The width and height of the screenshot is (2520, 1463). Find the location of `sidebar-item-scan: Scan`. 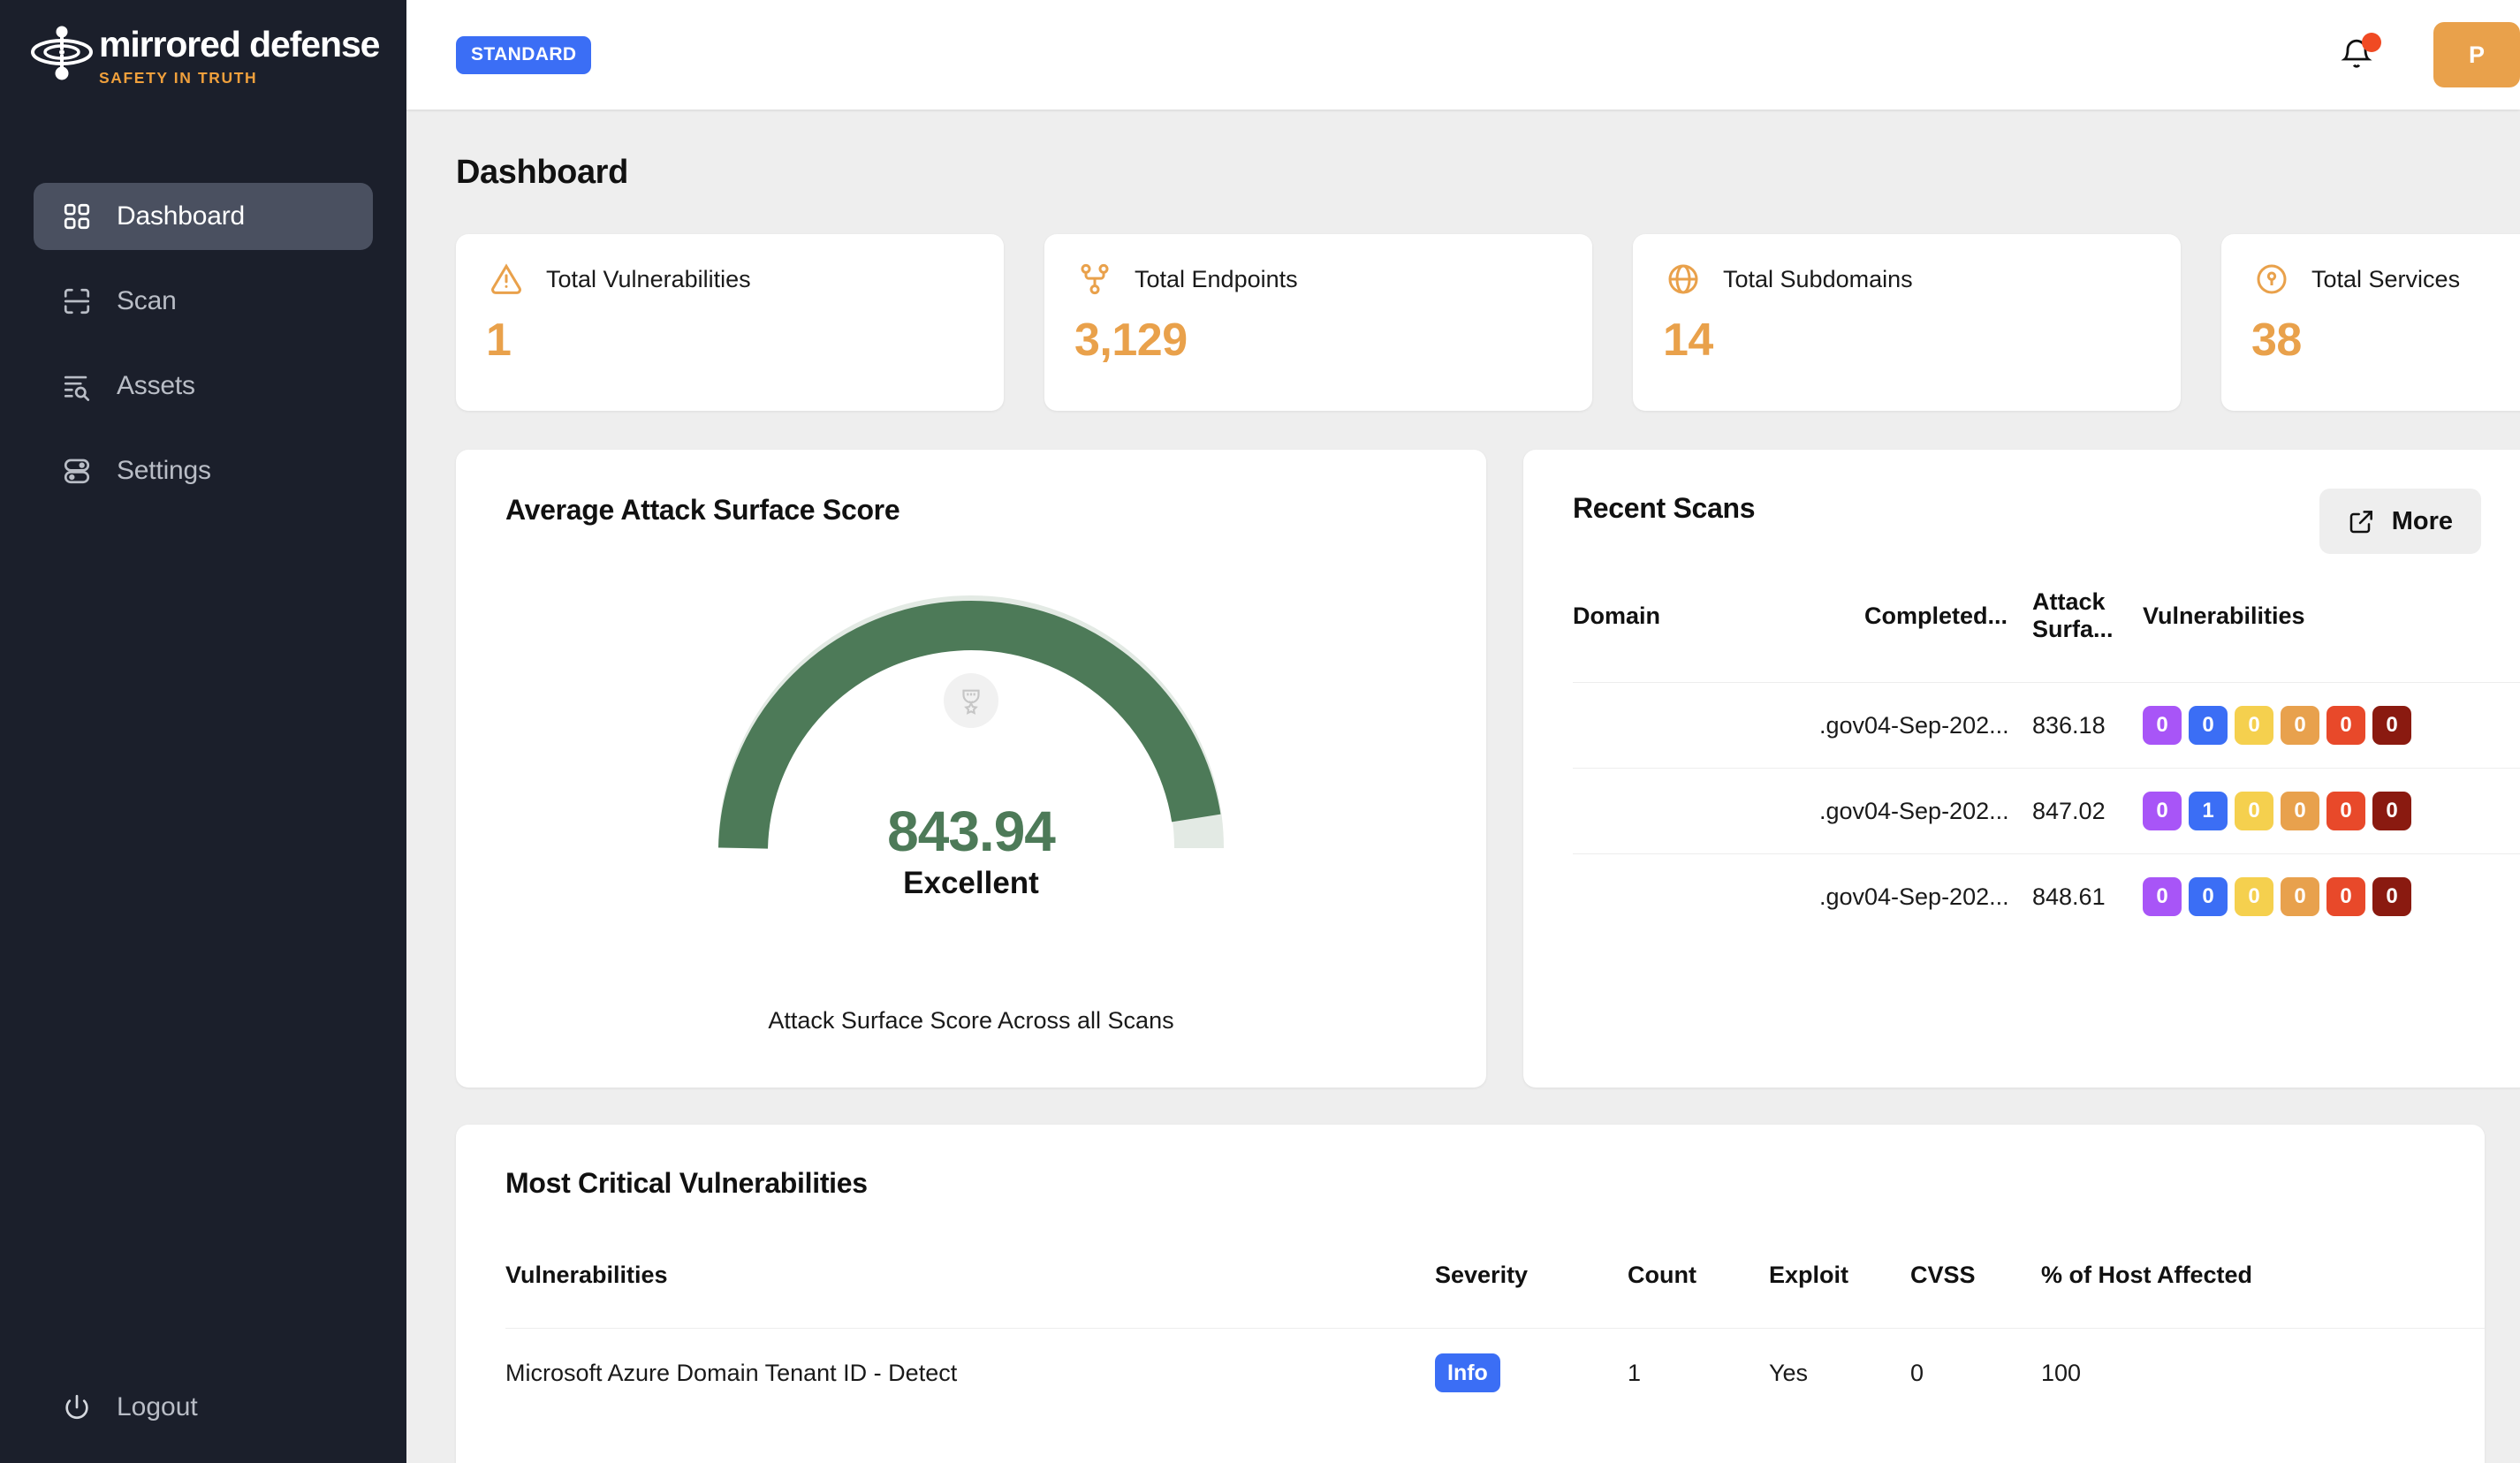

sidebar-item-scan: Scan is located at coordinates (203, 301).